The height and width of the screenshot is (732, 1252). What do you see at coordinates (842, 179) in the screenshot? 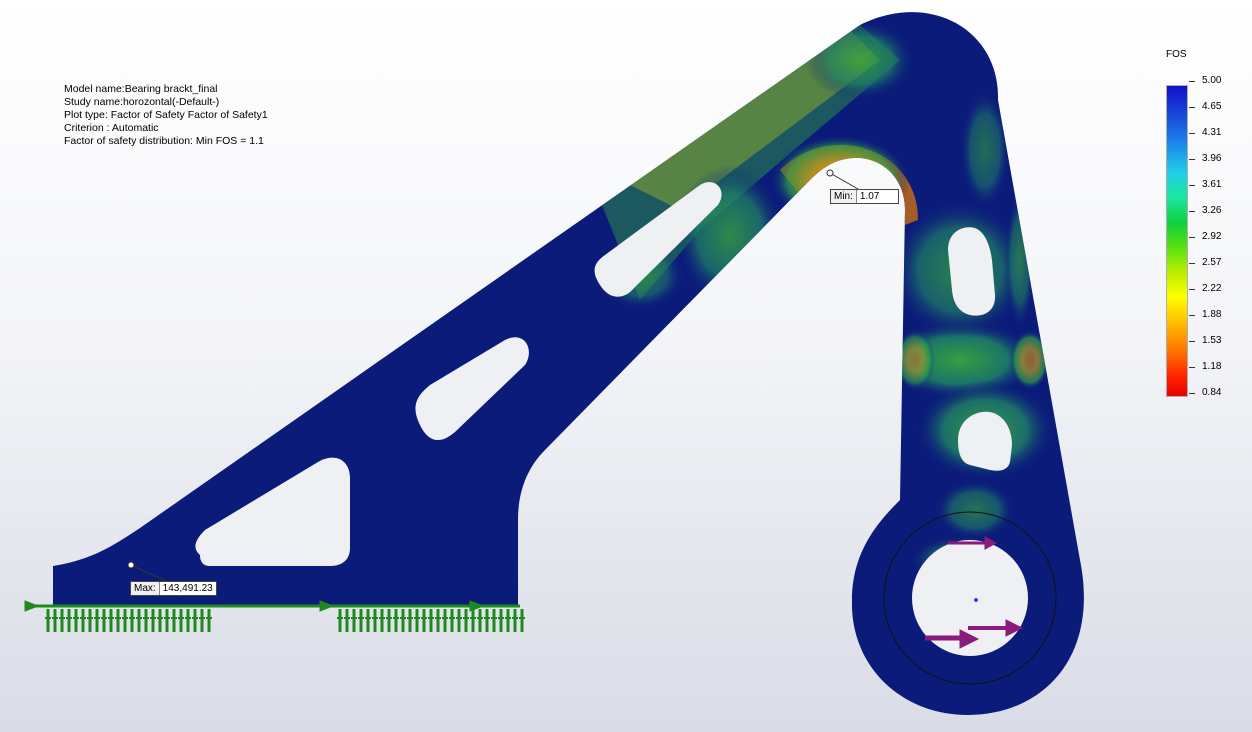
I see `min-probe-pointer` at bounding box center [842, 179].